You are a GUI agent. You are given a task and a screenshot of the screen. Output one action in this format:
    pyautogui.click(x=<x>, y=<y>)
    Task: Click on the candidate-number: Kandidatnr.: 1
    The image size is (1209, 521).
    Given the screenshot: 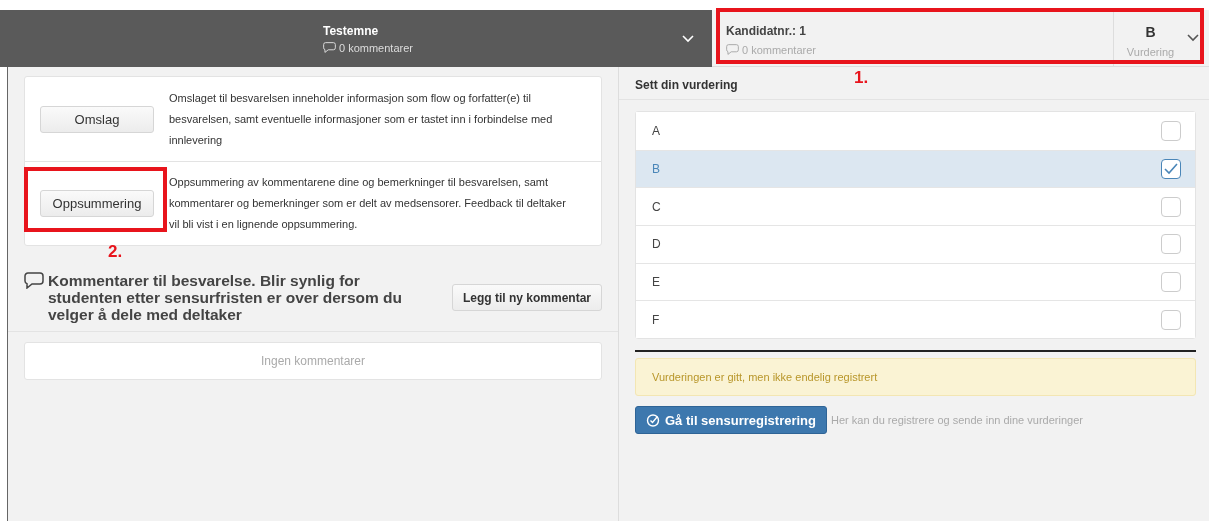 What is the action you would take?
    pyautogui.click(x=766, y=31)
    